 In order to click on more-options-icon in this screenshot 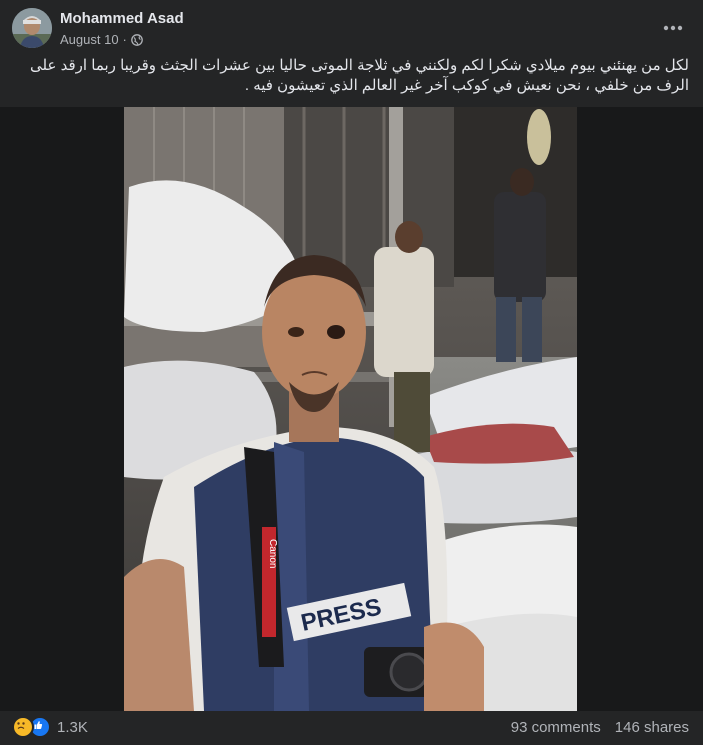, I will do `click(673, 28)`.